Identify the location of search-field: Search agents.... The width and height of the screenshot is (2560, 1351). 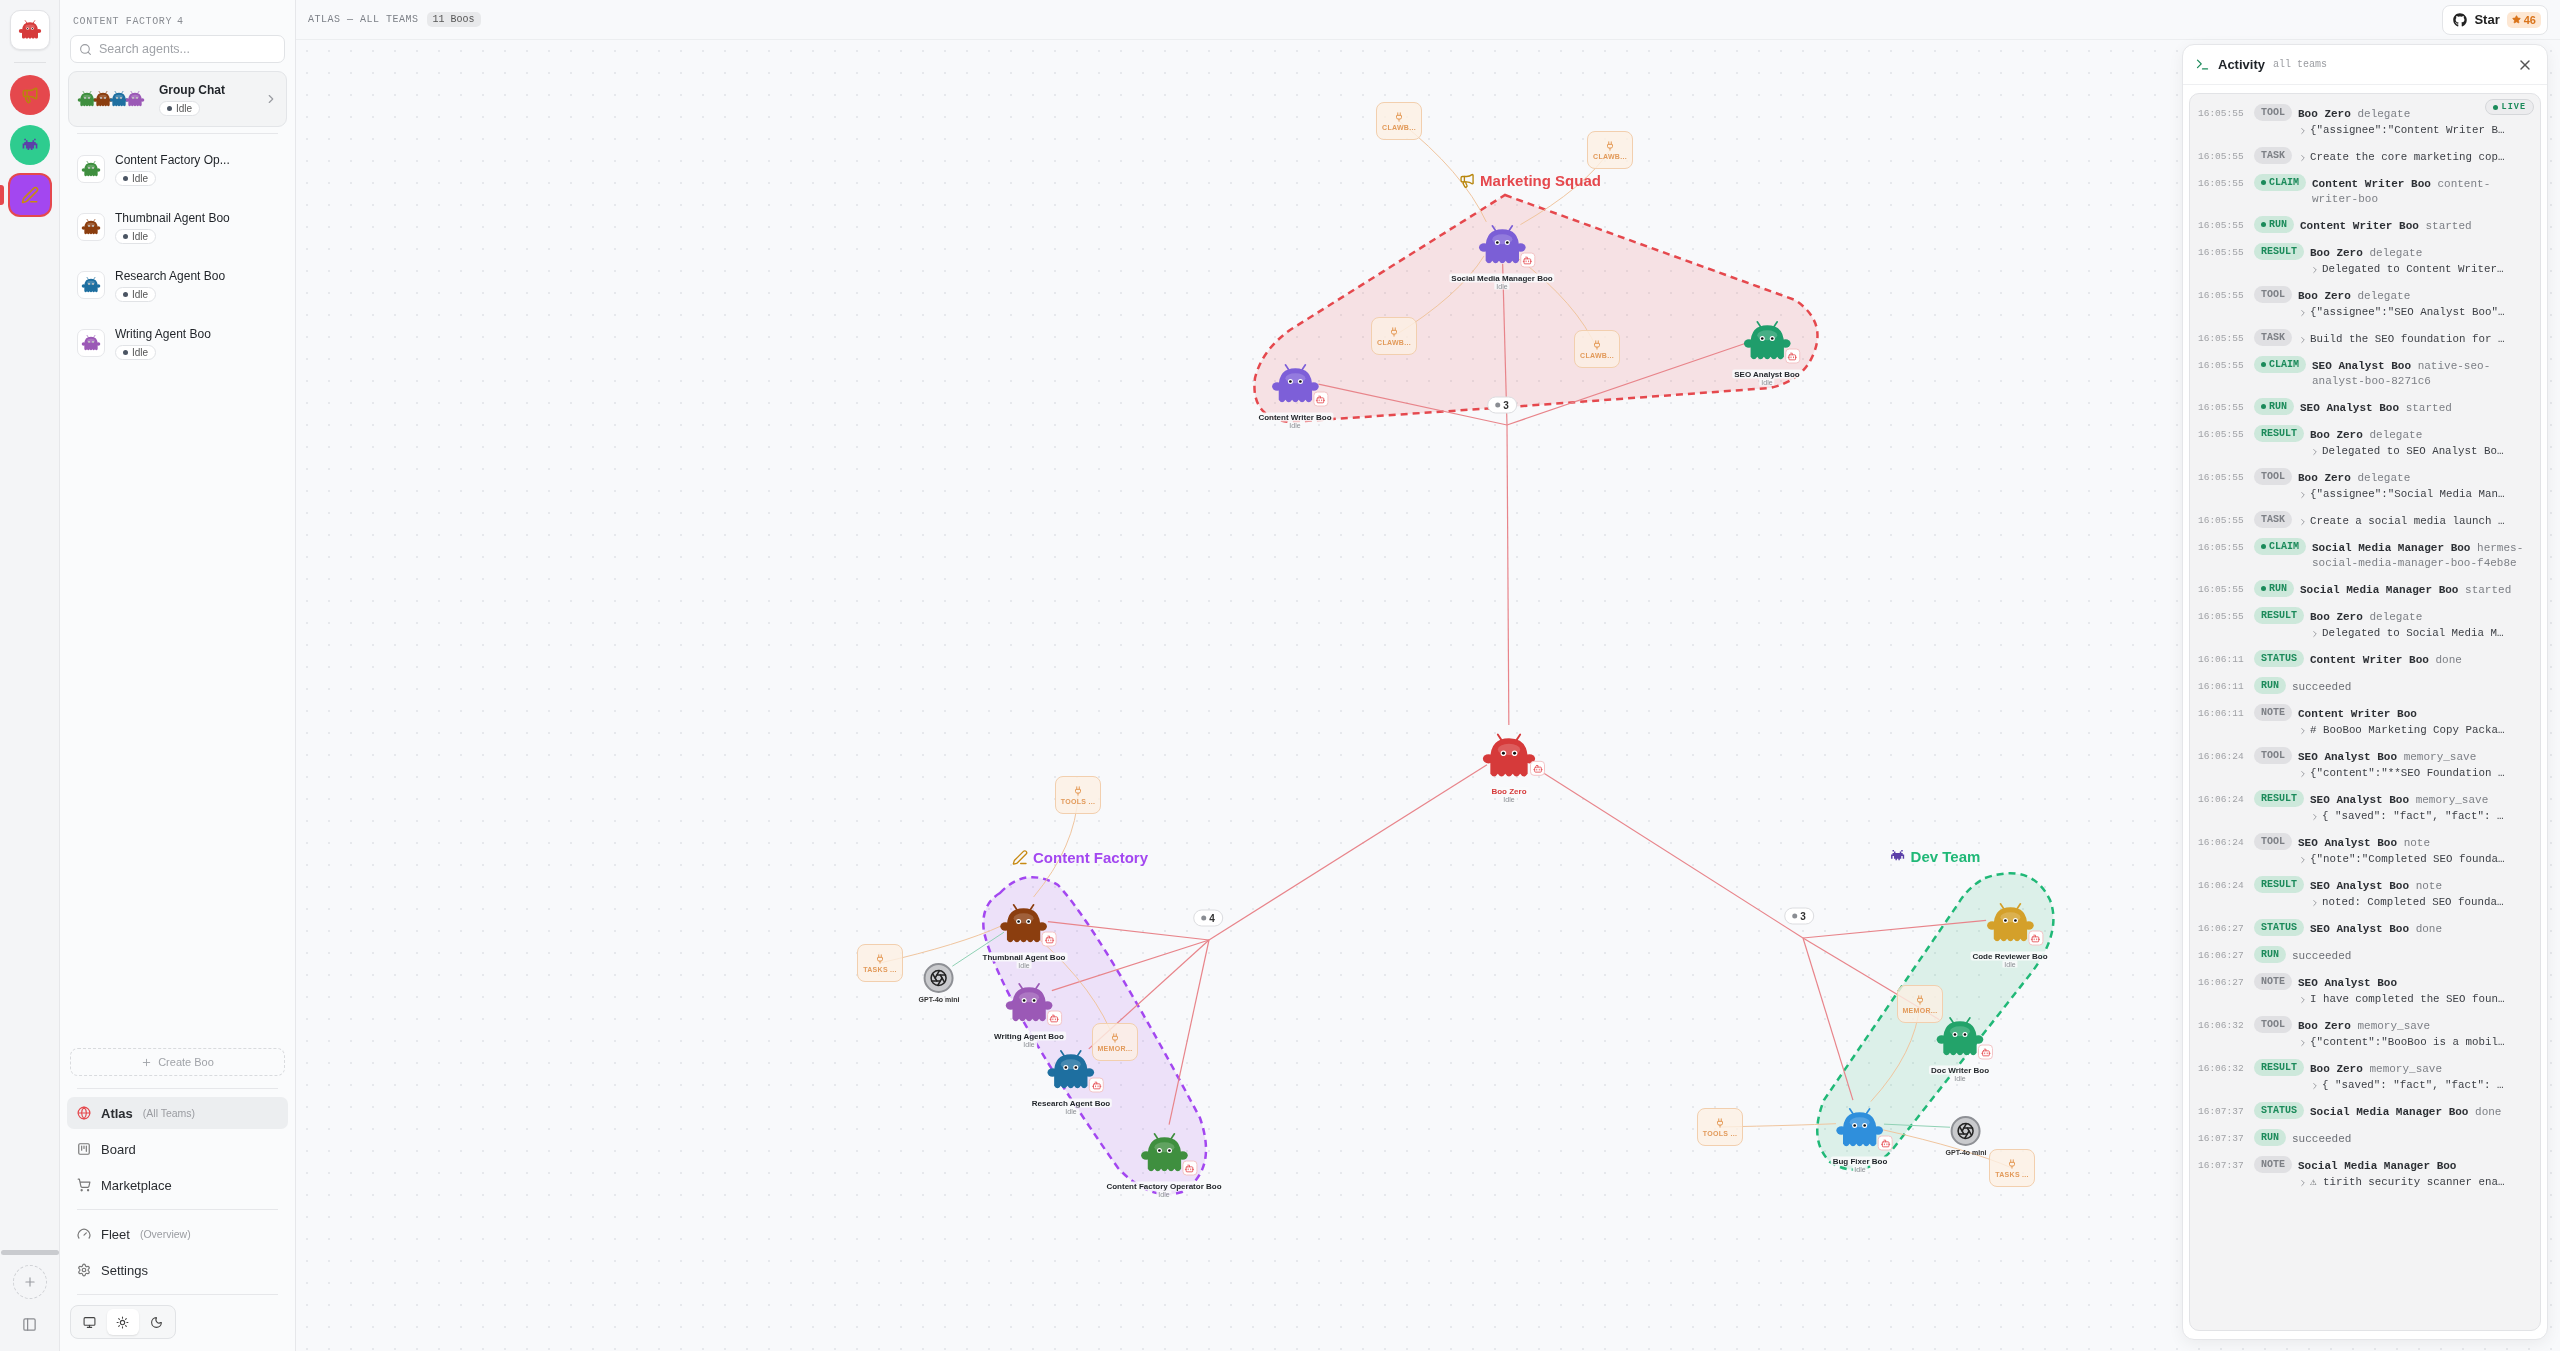
(177, 49).